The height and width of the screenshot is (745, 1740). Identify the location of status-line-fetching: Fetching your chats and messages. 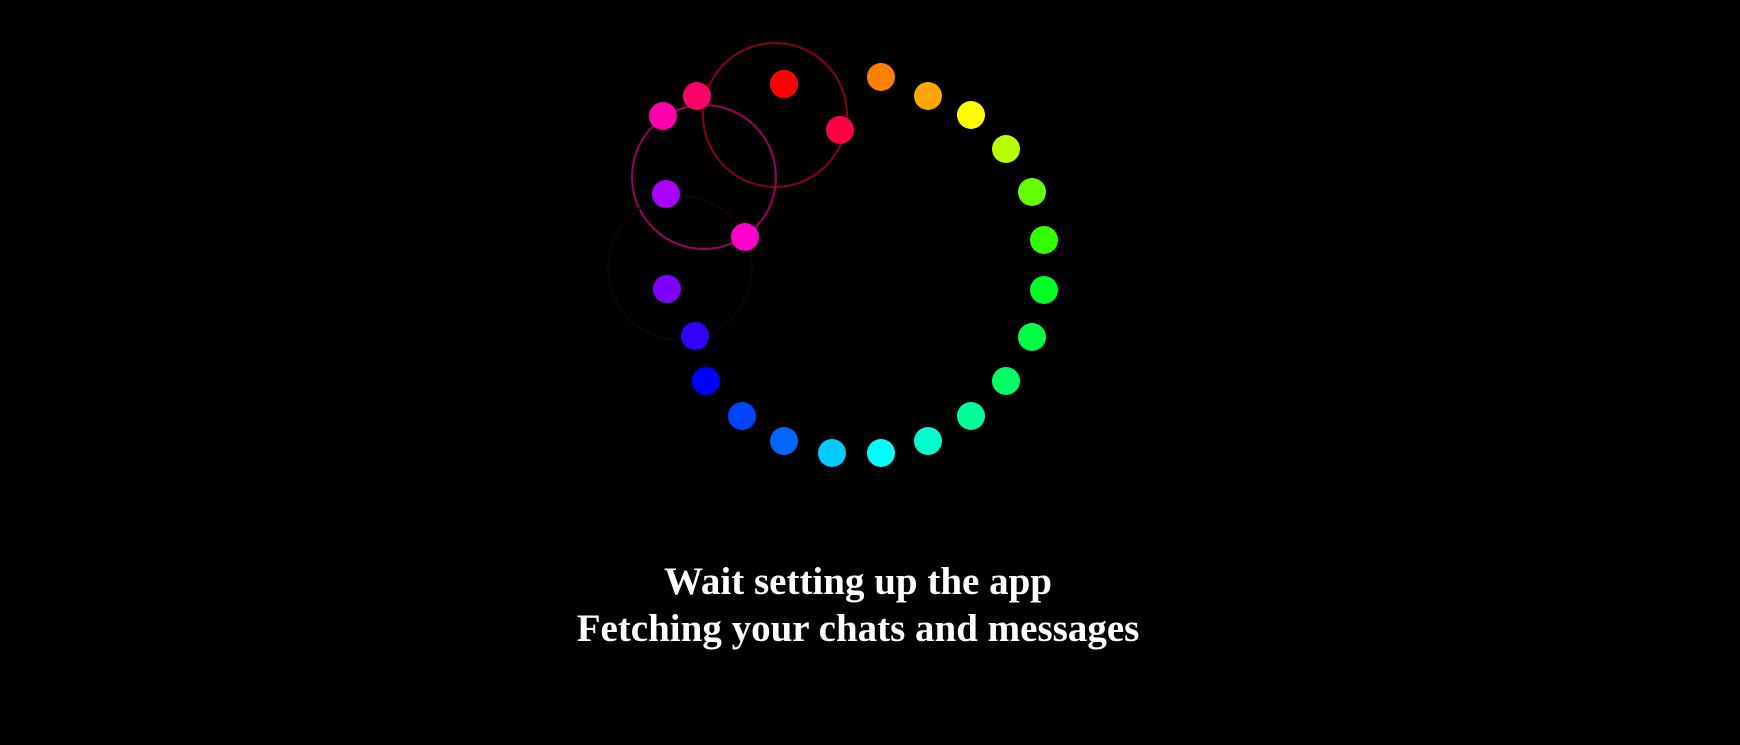
(858, 628).